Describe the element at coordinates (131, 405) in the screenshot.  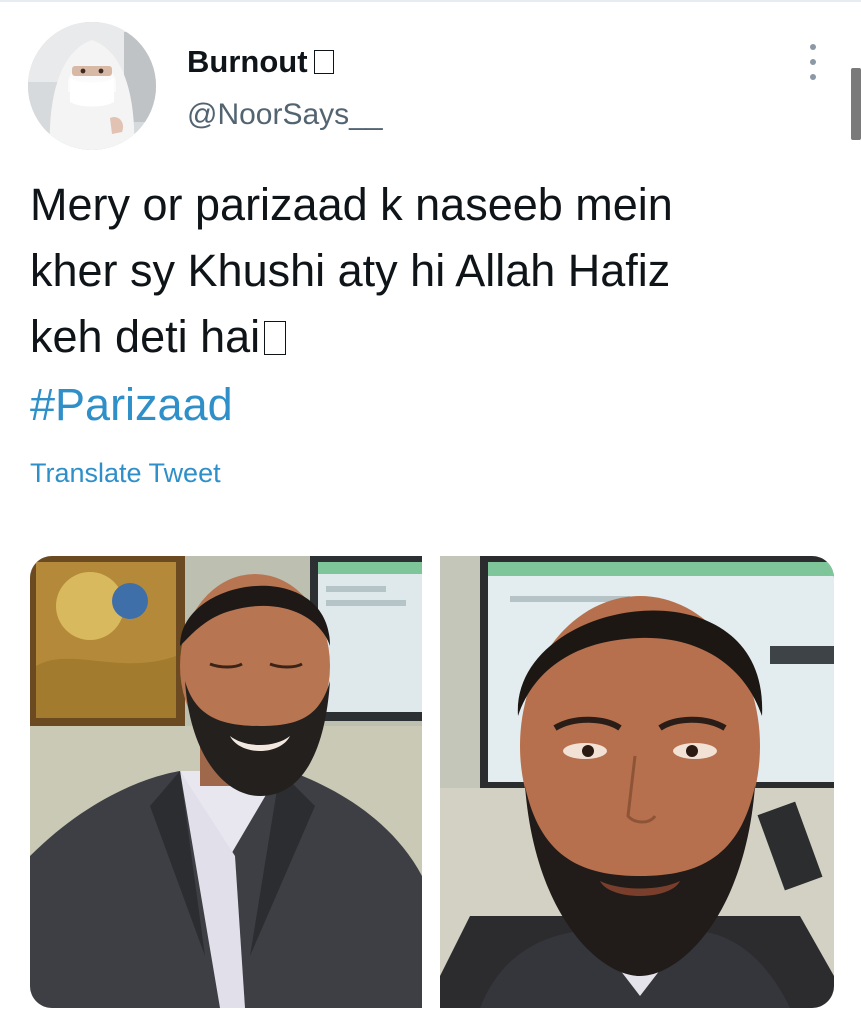
I see `hashtag-link: #Parizaad` at that location.